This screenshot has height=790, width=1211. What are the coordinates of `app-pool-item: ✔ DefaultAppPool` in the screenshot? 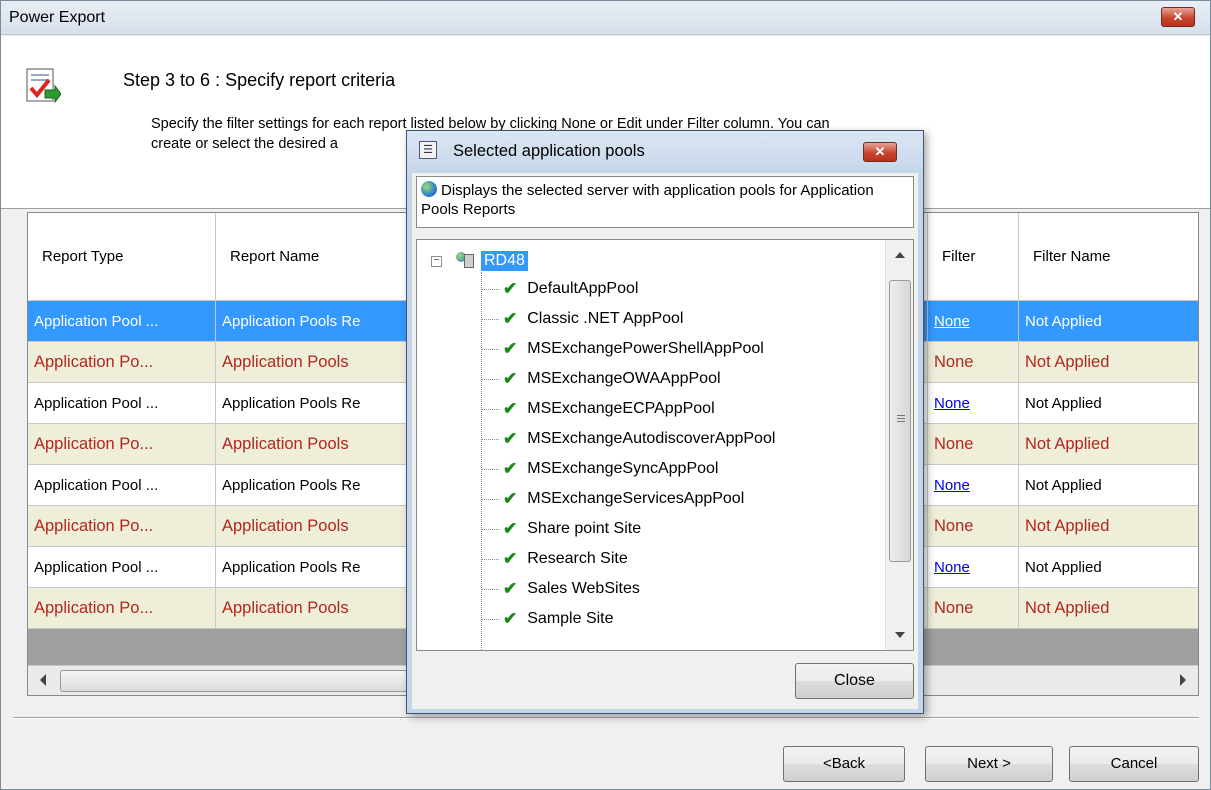 It's located at (559, 289).